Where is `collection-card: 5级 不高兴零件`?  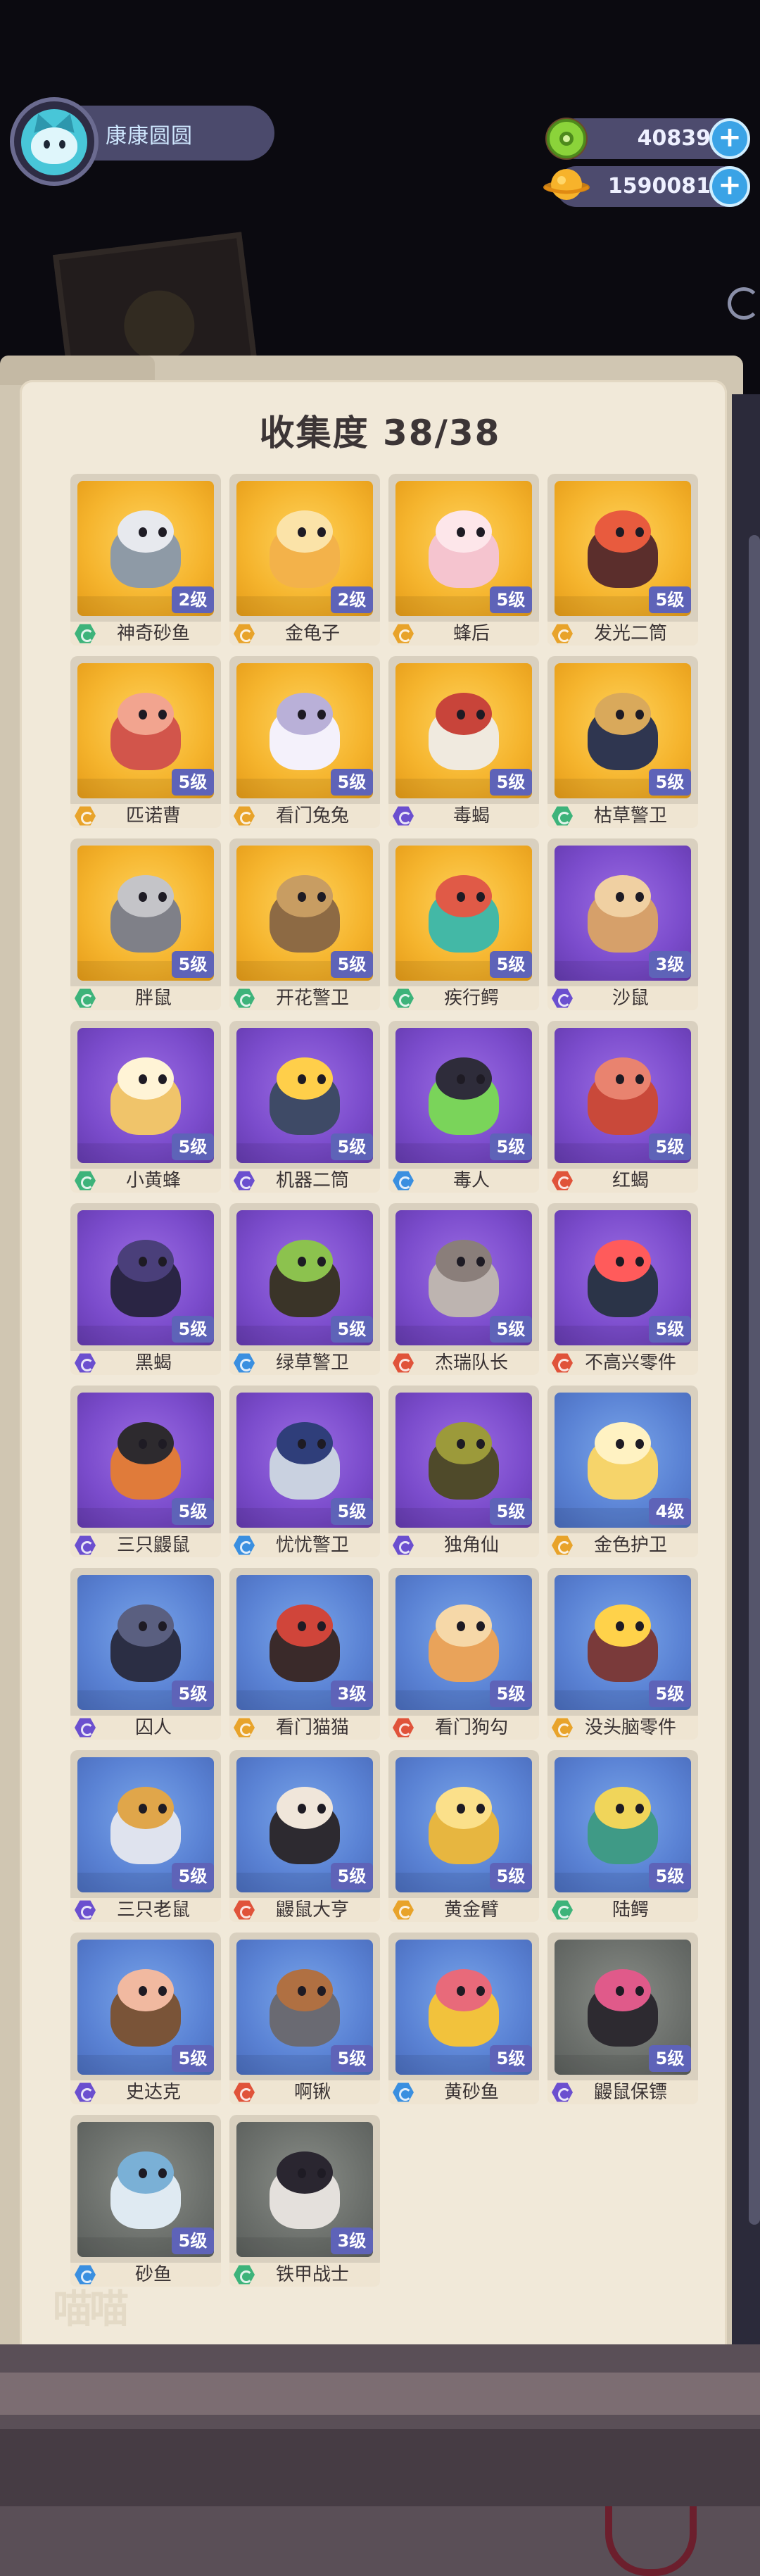
collection-card: 5级 不高兴零件 is located at coordinates (622, 1289).